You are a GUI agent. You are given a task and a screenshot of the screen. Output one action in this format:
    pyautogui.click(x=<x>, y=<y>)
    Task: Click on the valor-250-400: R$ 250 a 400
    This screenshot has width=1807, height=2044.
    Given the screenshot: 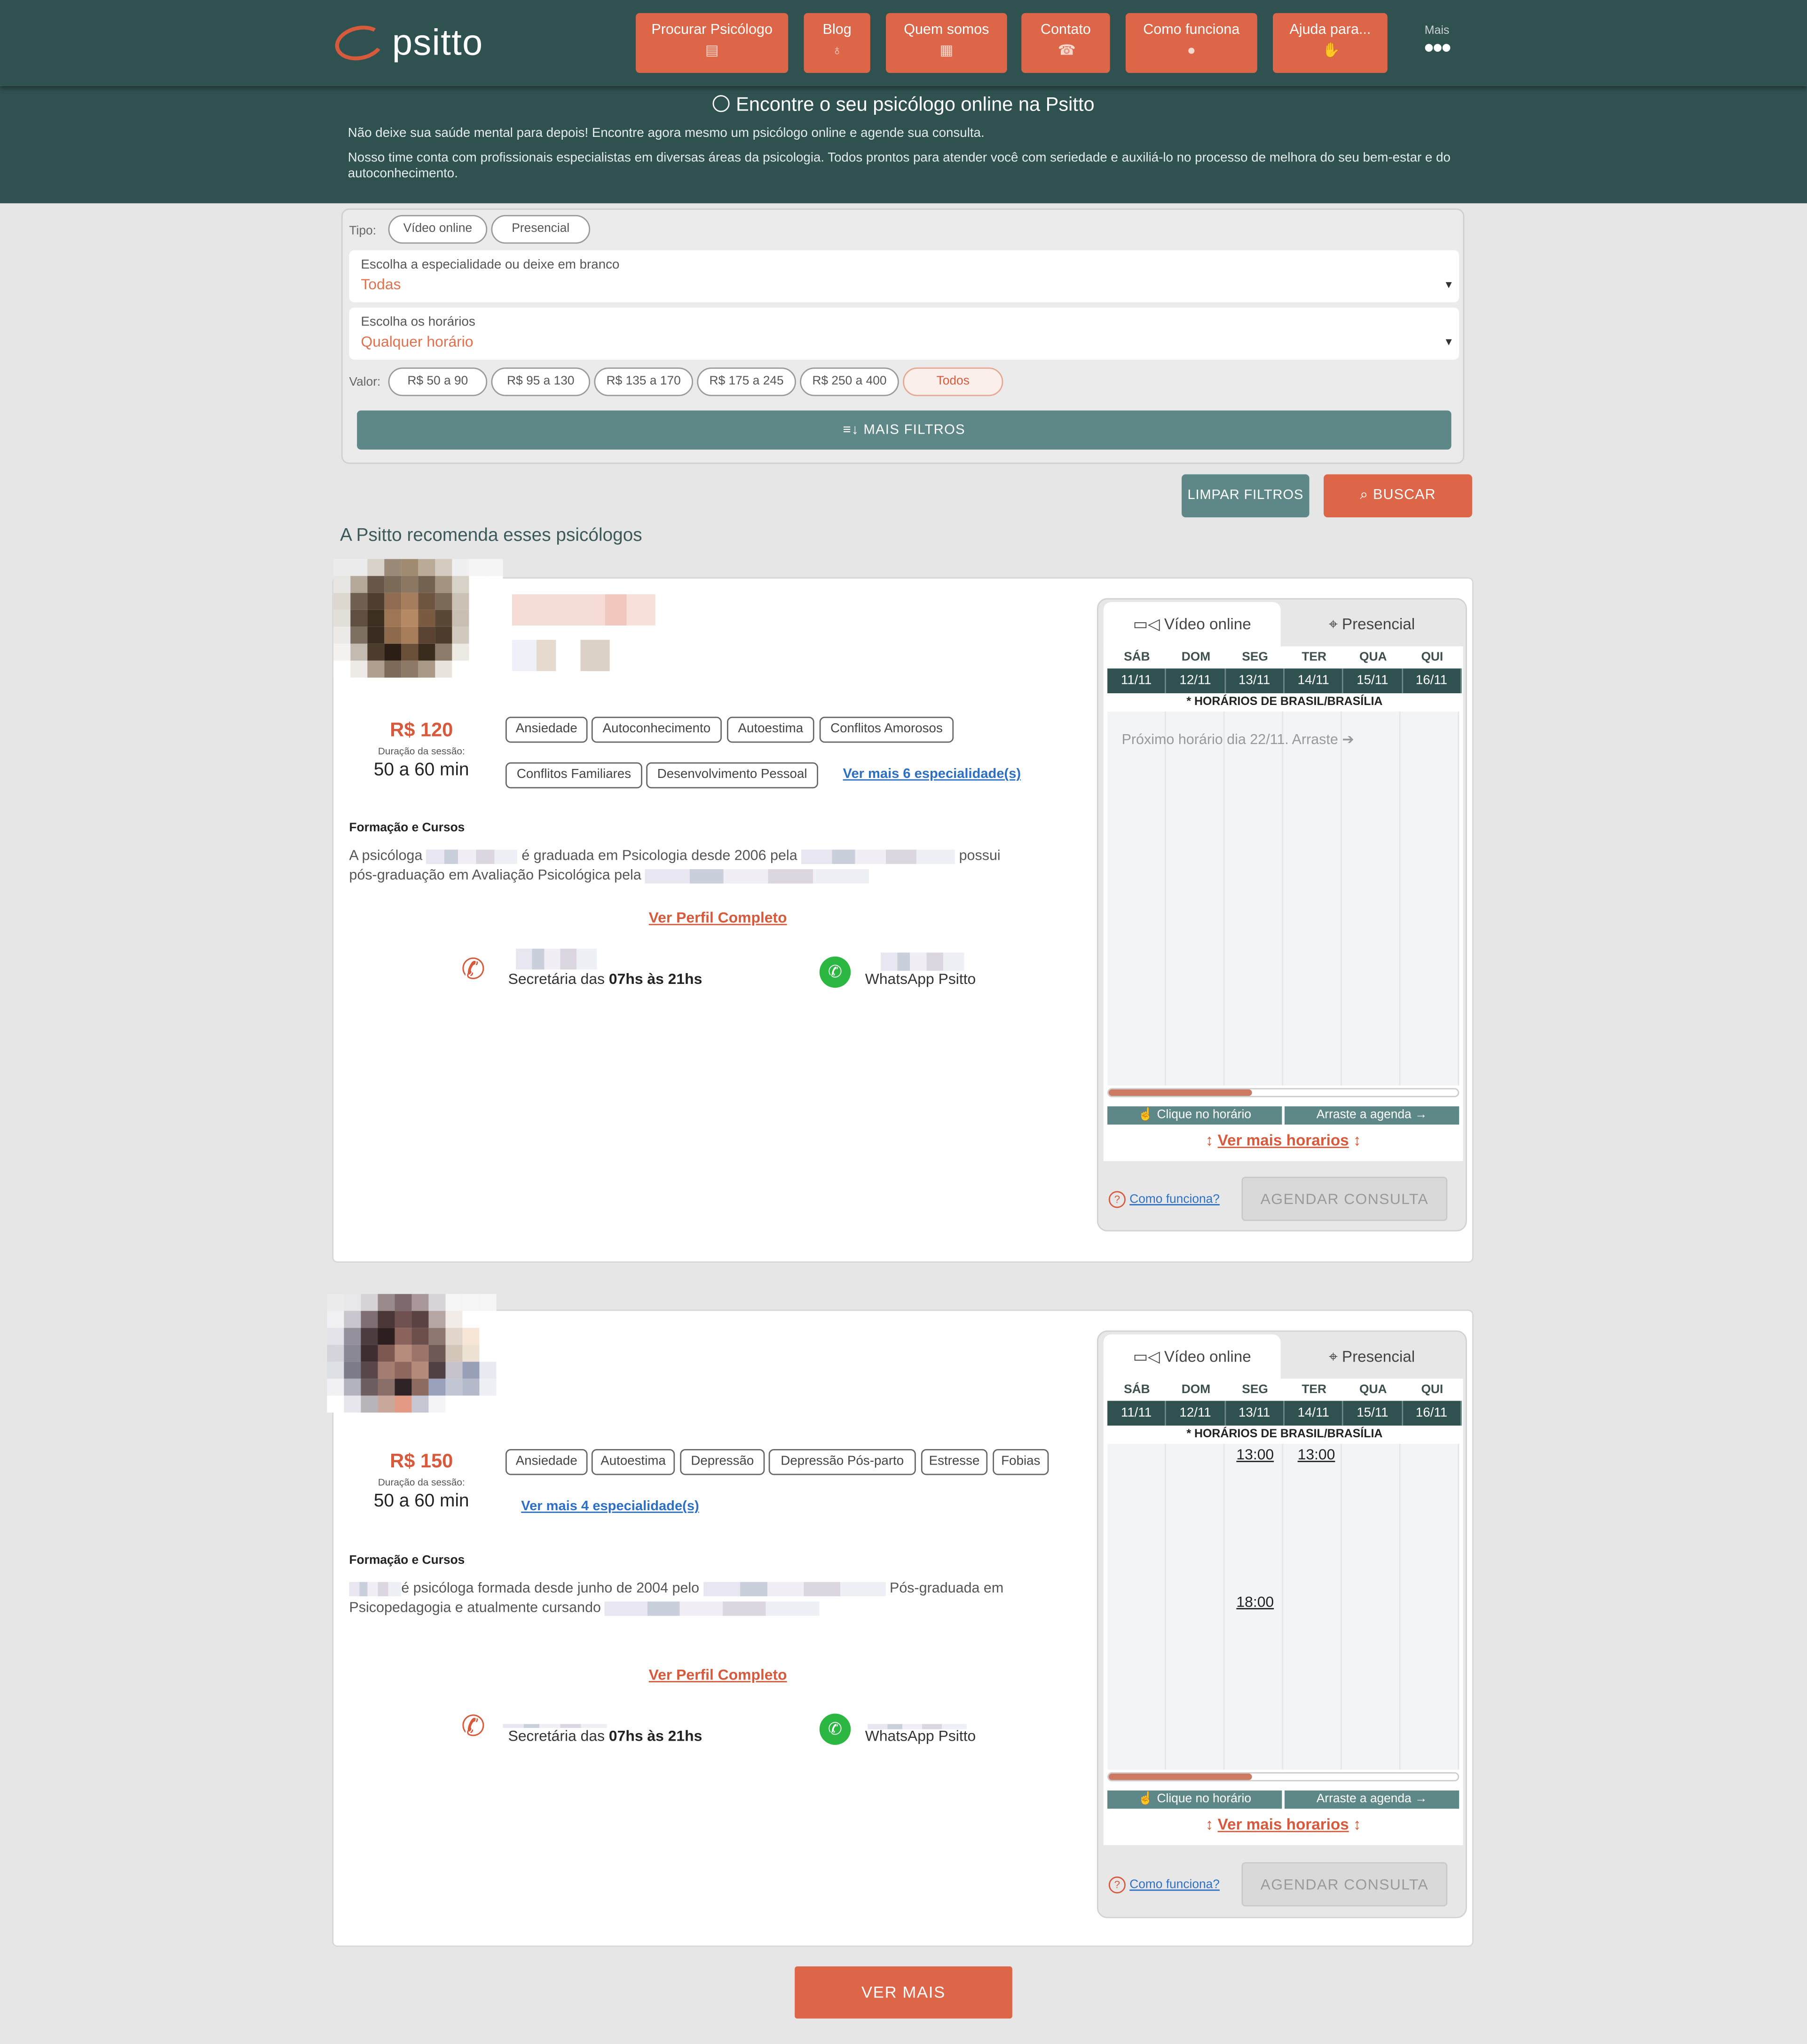 What is the action you would take?
    pyautogui.click(x=849, y=381)
    